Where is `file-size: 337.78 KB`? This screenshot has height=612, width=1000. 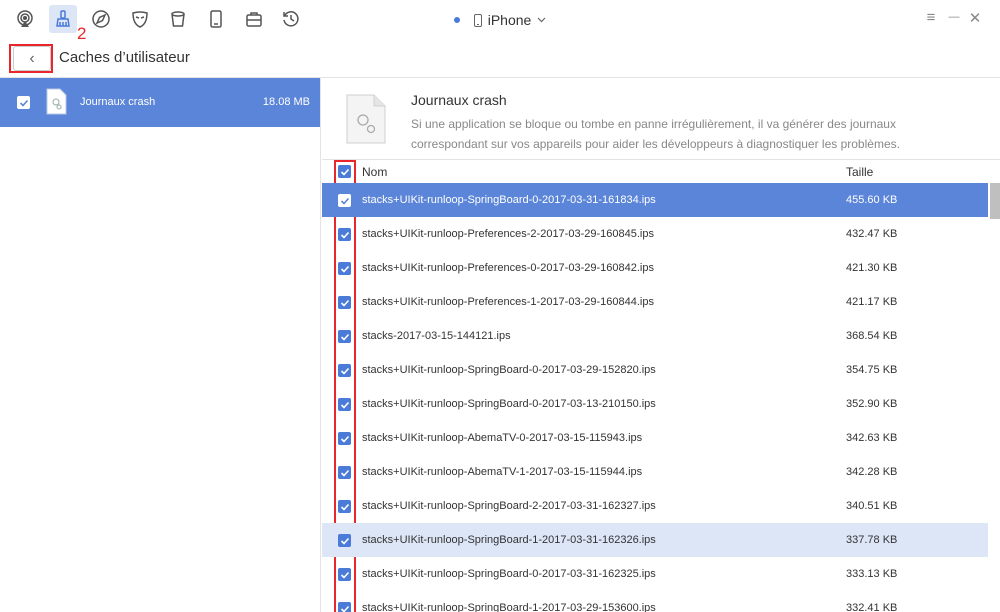 file-size: 337.78 KB is located at coordinates (872, 540).